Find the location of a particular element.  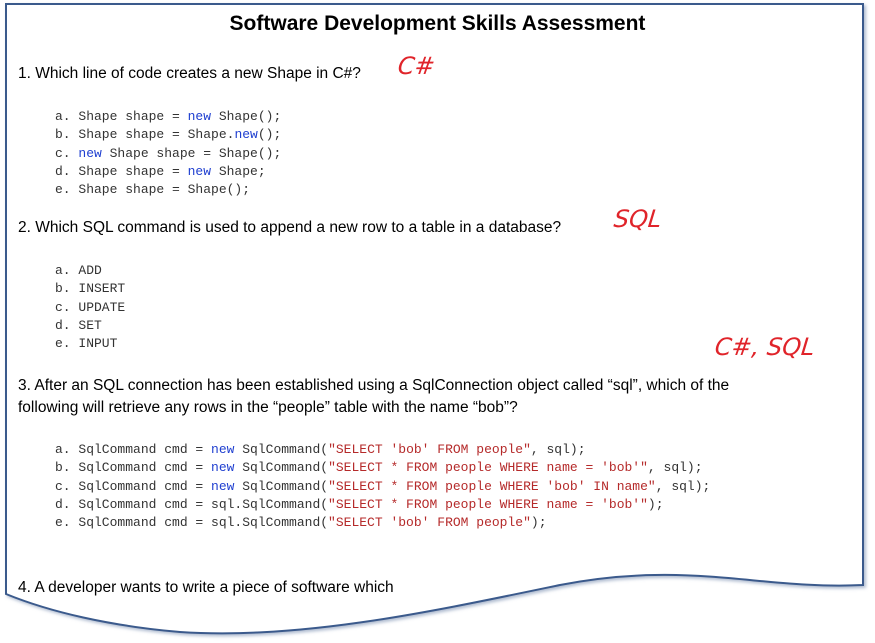

code-text: b. Shape shape = Shape. is located at coordinates (145, 135).